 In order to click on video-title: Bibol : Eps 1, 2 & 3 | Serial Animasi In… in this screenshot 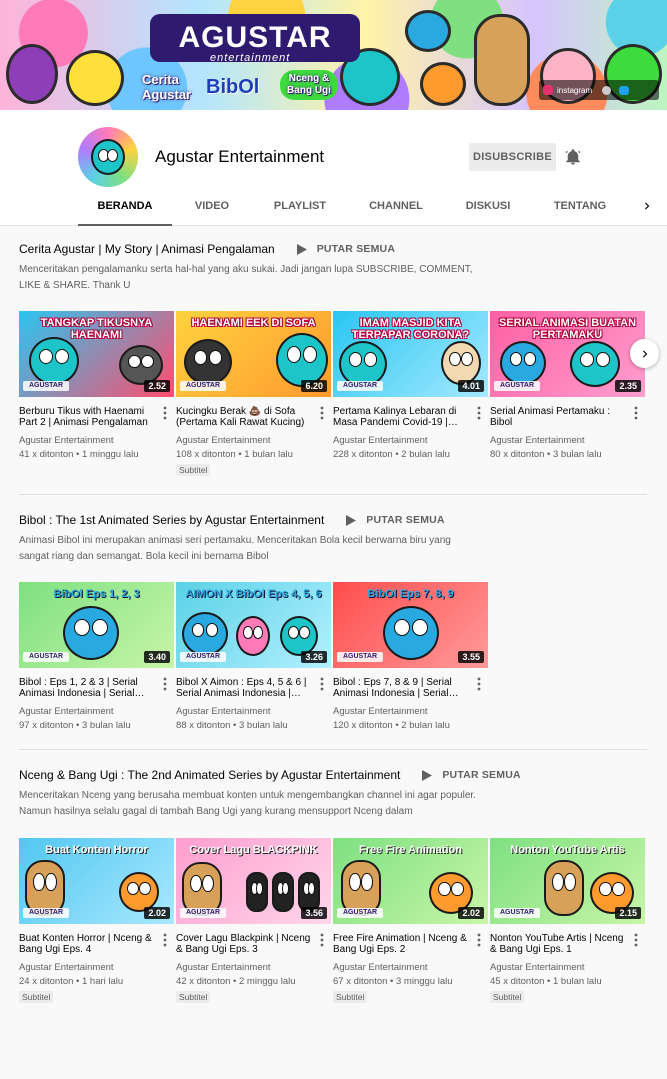, I will do `click(89, 688)`.